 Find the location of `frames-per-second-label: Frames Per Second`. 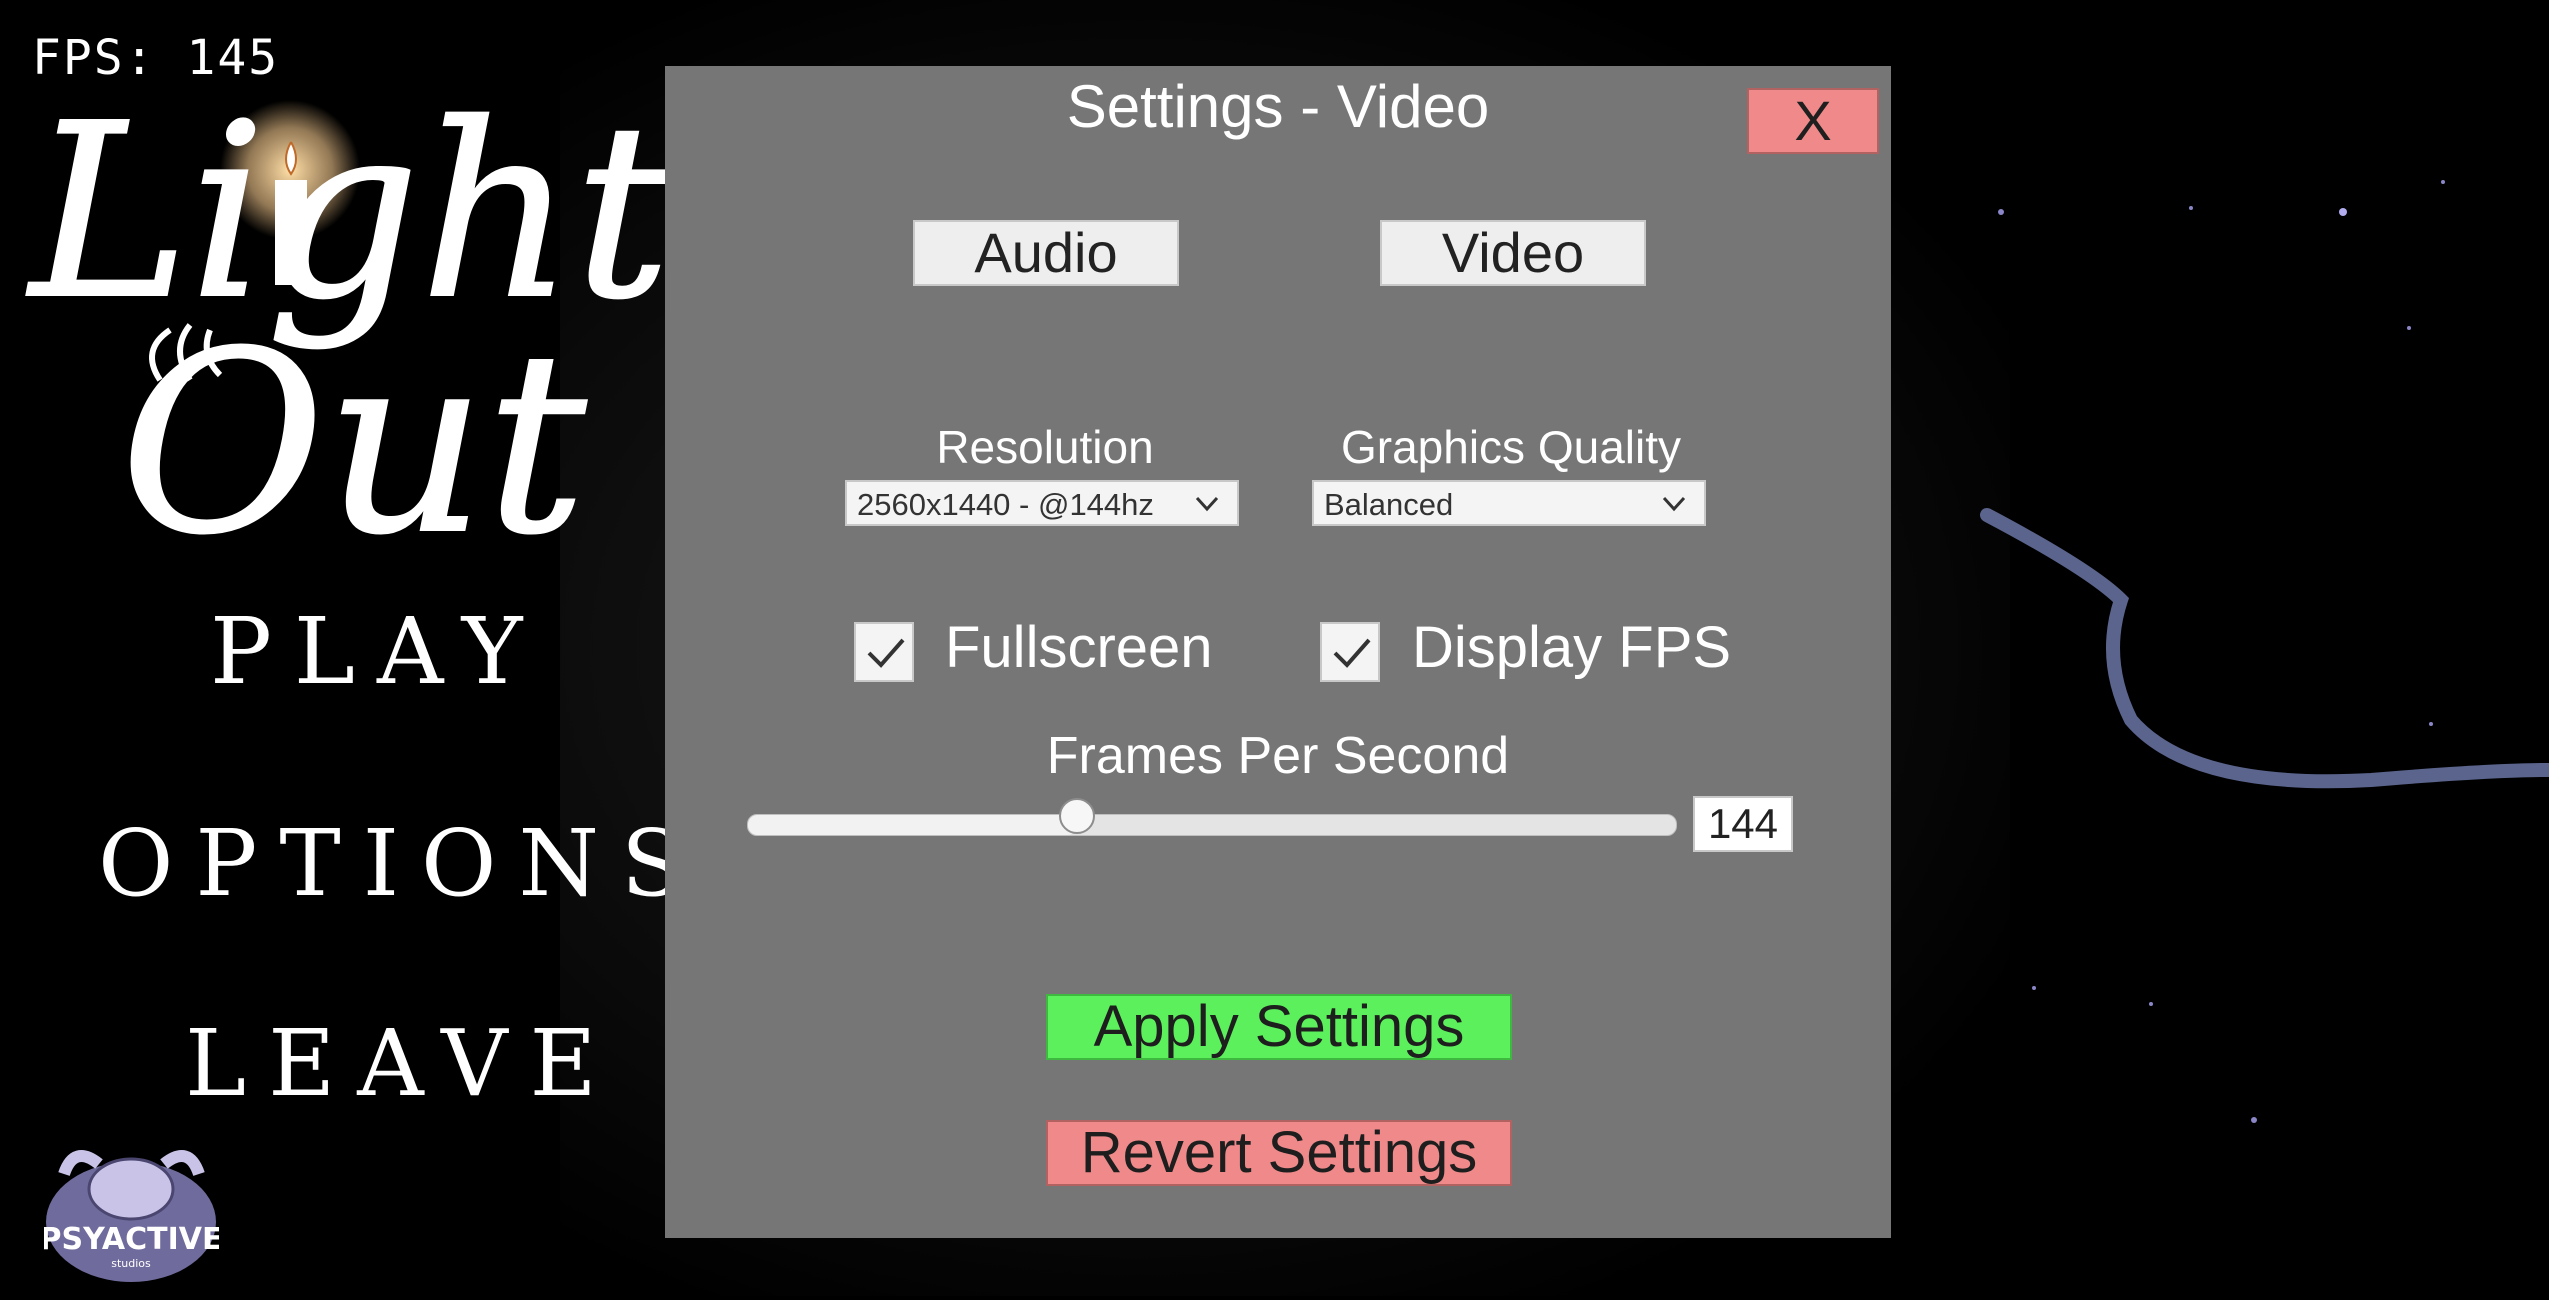

frames-per-second-label: Frames Per Second is located at coordinates (1278, 756).